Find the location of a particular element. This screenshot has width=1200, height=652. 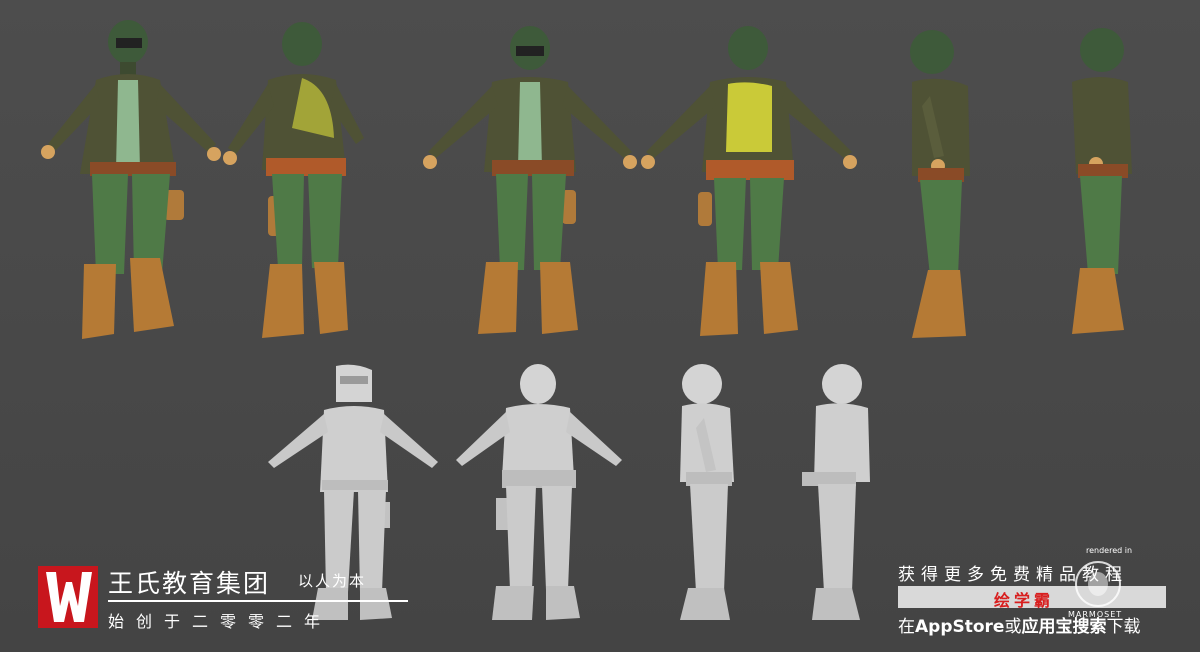

promo-app-name: 绘学霸 is located at coordinates (1024, 600).